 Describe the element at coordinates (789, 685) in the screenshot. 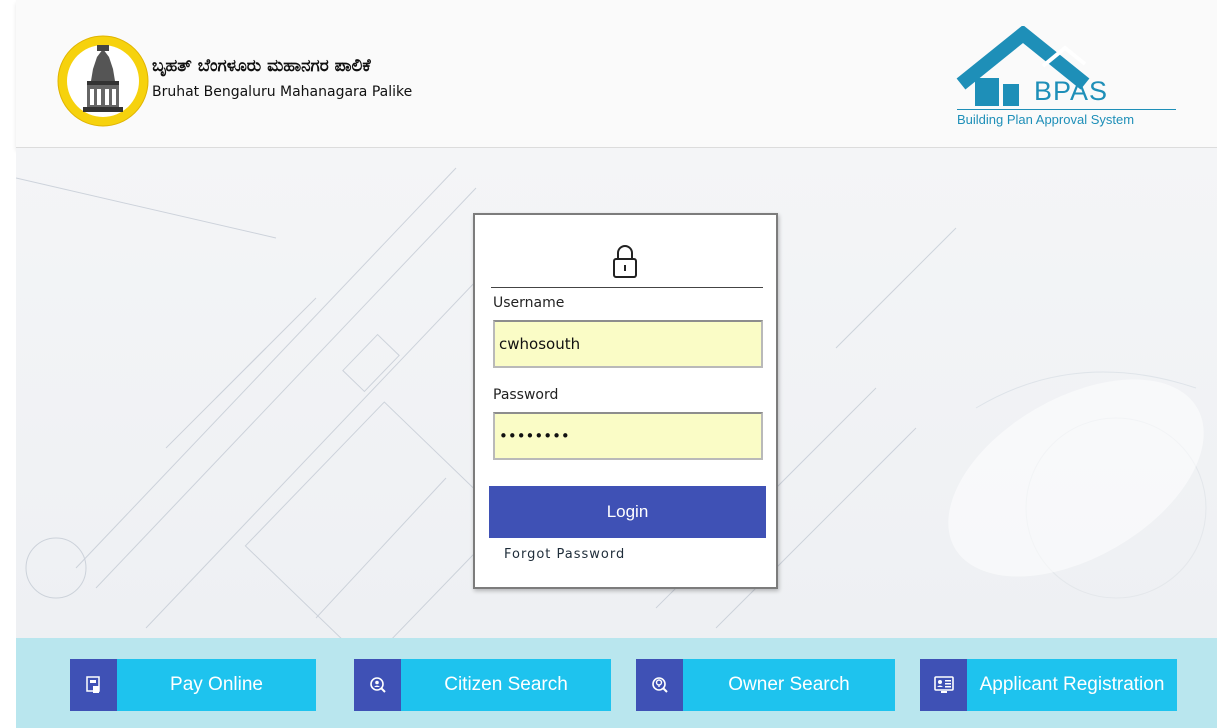

I see `owner-search-label: Owner Search` at that location.